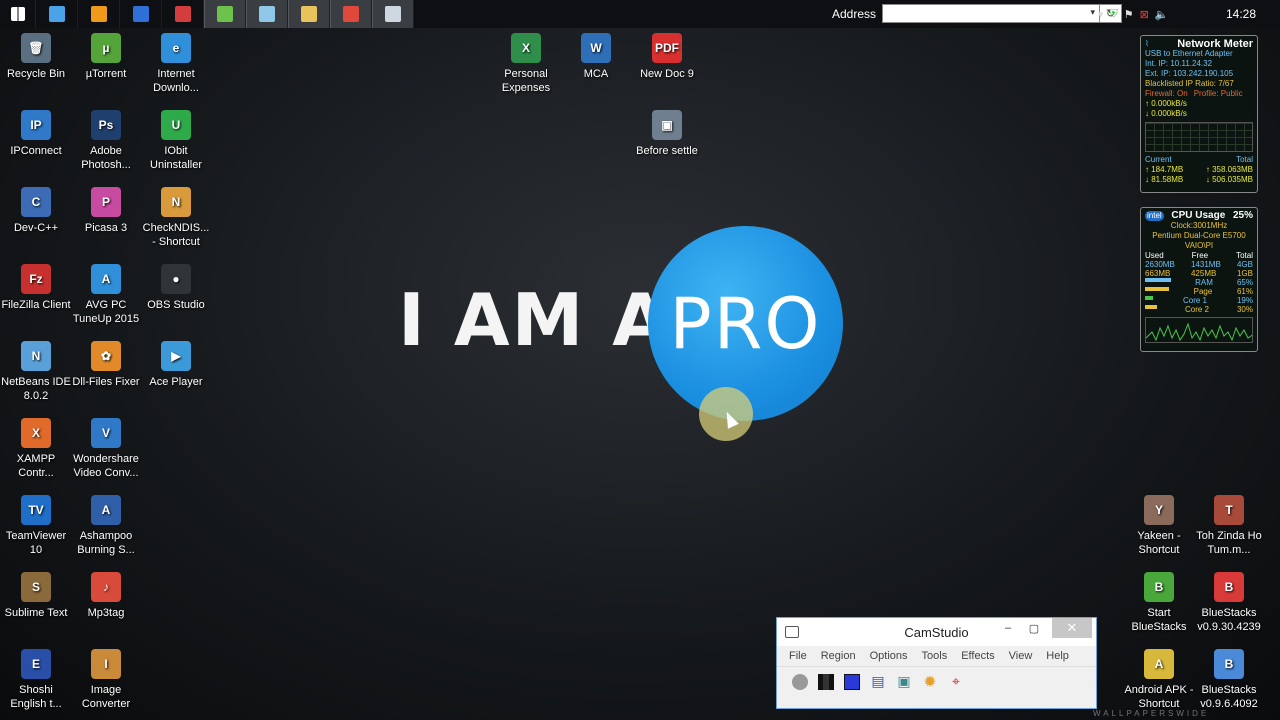 The height and width of the screenshot is (720, 1280). Describe the element at coordinates (1057, 656) in the screenshot. I see `menu-item-help: Help` at that location.